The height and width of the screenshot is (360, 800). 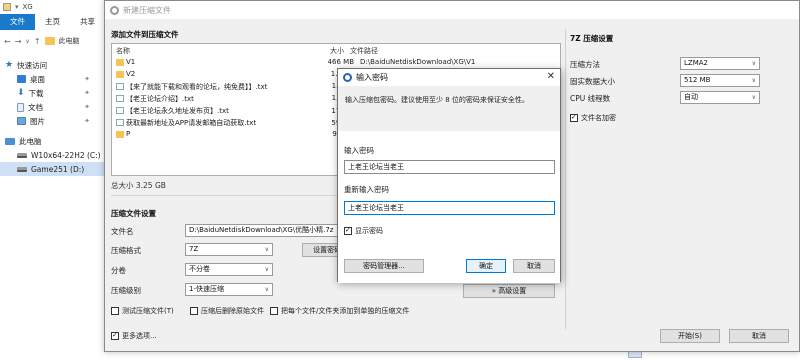 What do you see at coordinates (17, 7) in the screenshot?
I see `quick-access-toolbar-icon: ▾` at bounding box center [17, 7].